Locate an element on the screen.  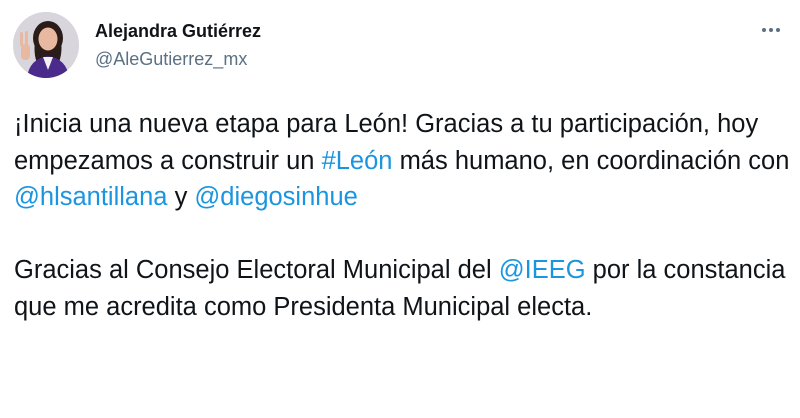
more-options-button is located at coordinates (771, 30).